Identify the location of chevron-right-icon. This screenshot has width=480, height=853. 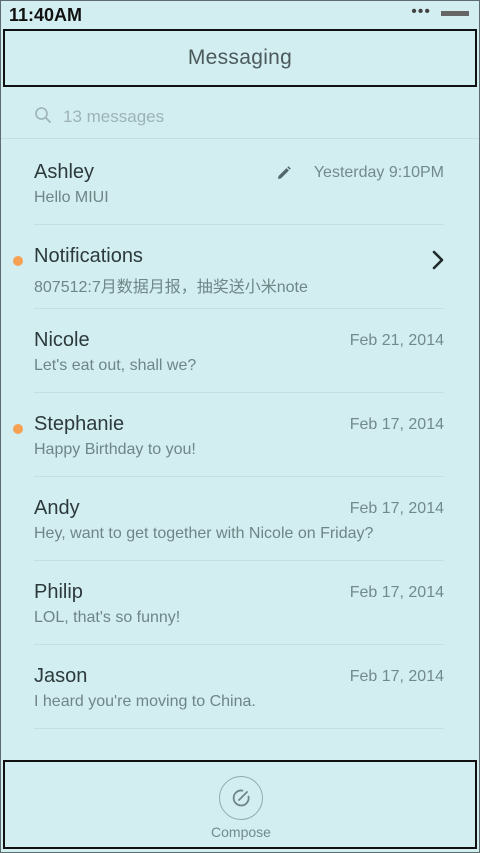
(438, 260).